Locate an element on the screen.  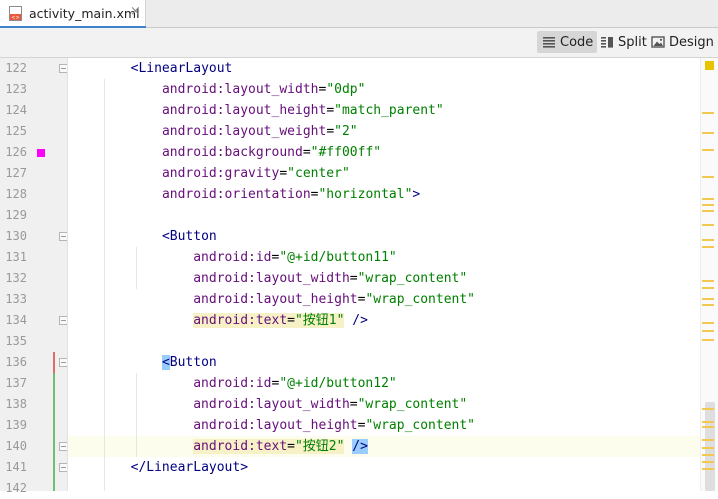
design-view-button: Design is located at coordinates (682, 42).